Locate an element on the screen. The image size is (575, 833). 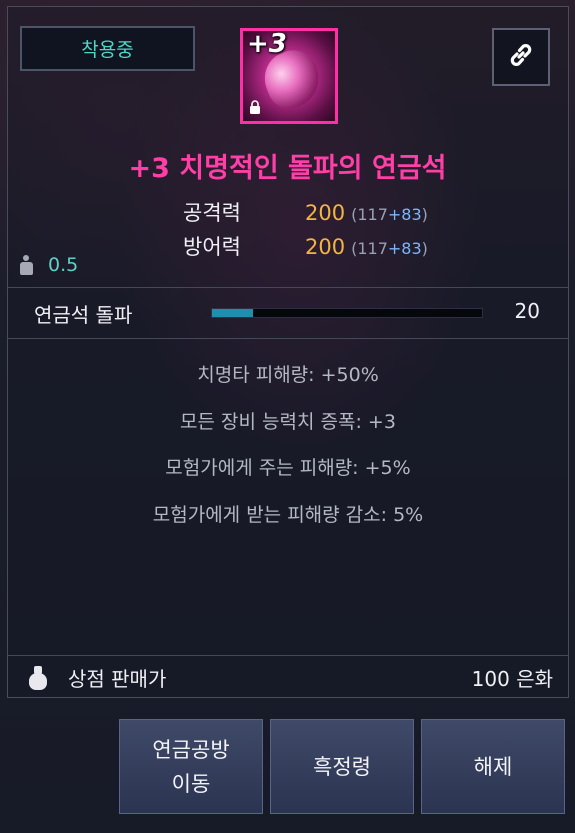
unequip-button: 해제 is located at coordinates (493, 766).